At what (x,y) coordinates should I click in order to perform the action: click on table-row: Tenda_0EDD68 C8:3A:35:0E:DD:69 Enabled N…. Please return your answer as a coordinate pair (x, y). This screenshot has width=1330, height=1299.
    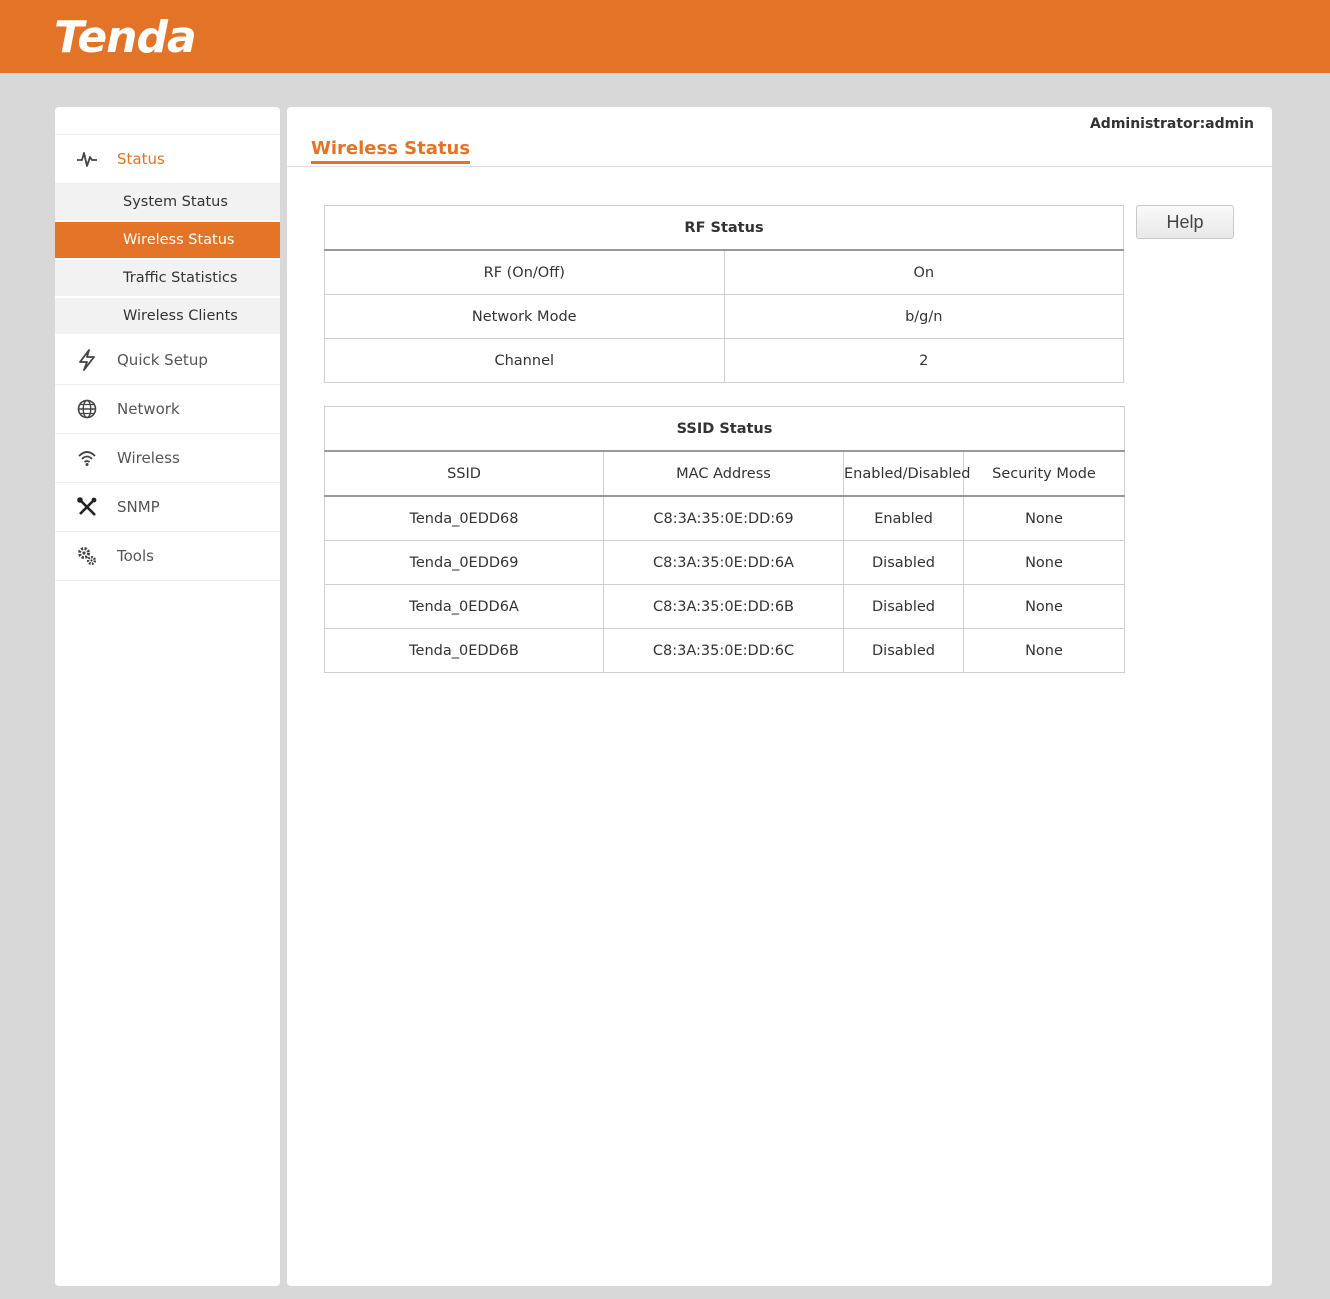
    Looking at the image, I should click on (725, 518).